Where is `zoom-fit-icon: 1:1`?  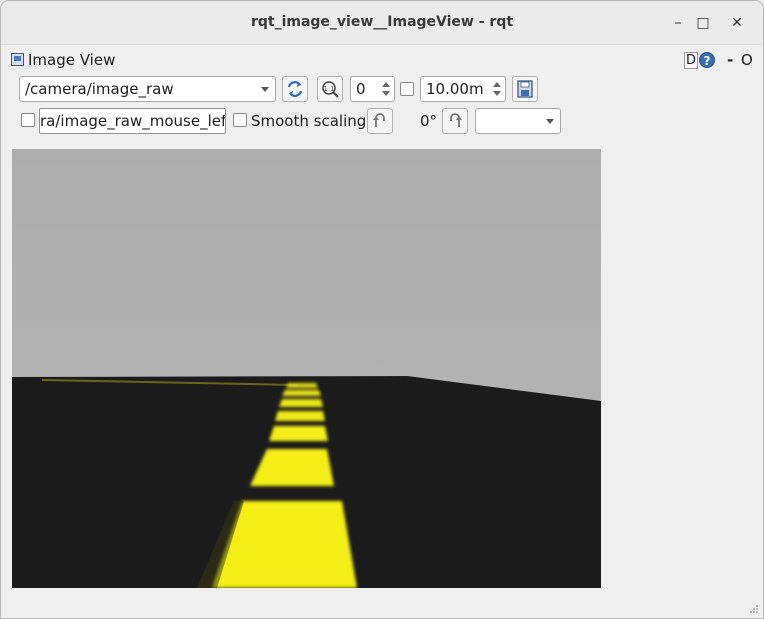
zoom-fit-icon: 1:1 is located at coordinates (330, 89).